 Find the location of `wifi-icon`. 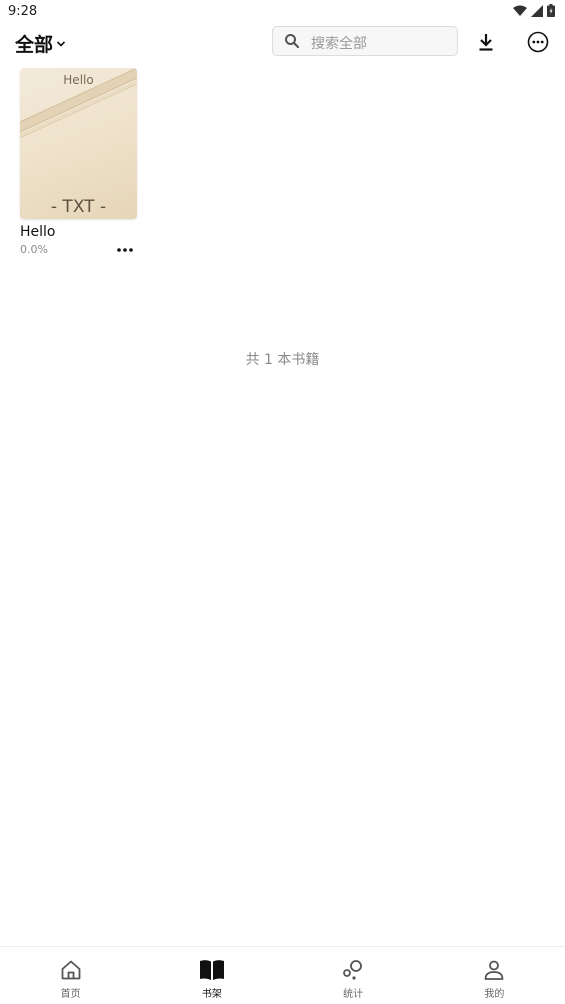

wifi-icon is located at coordinates (520, 10).